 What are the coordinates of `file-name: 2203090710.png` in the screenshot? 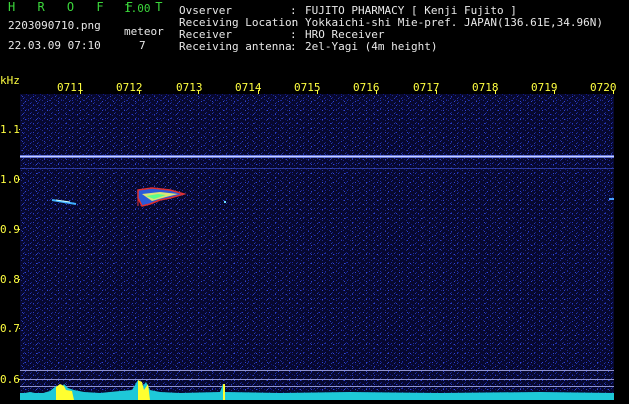 It's located at (54, 25).